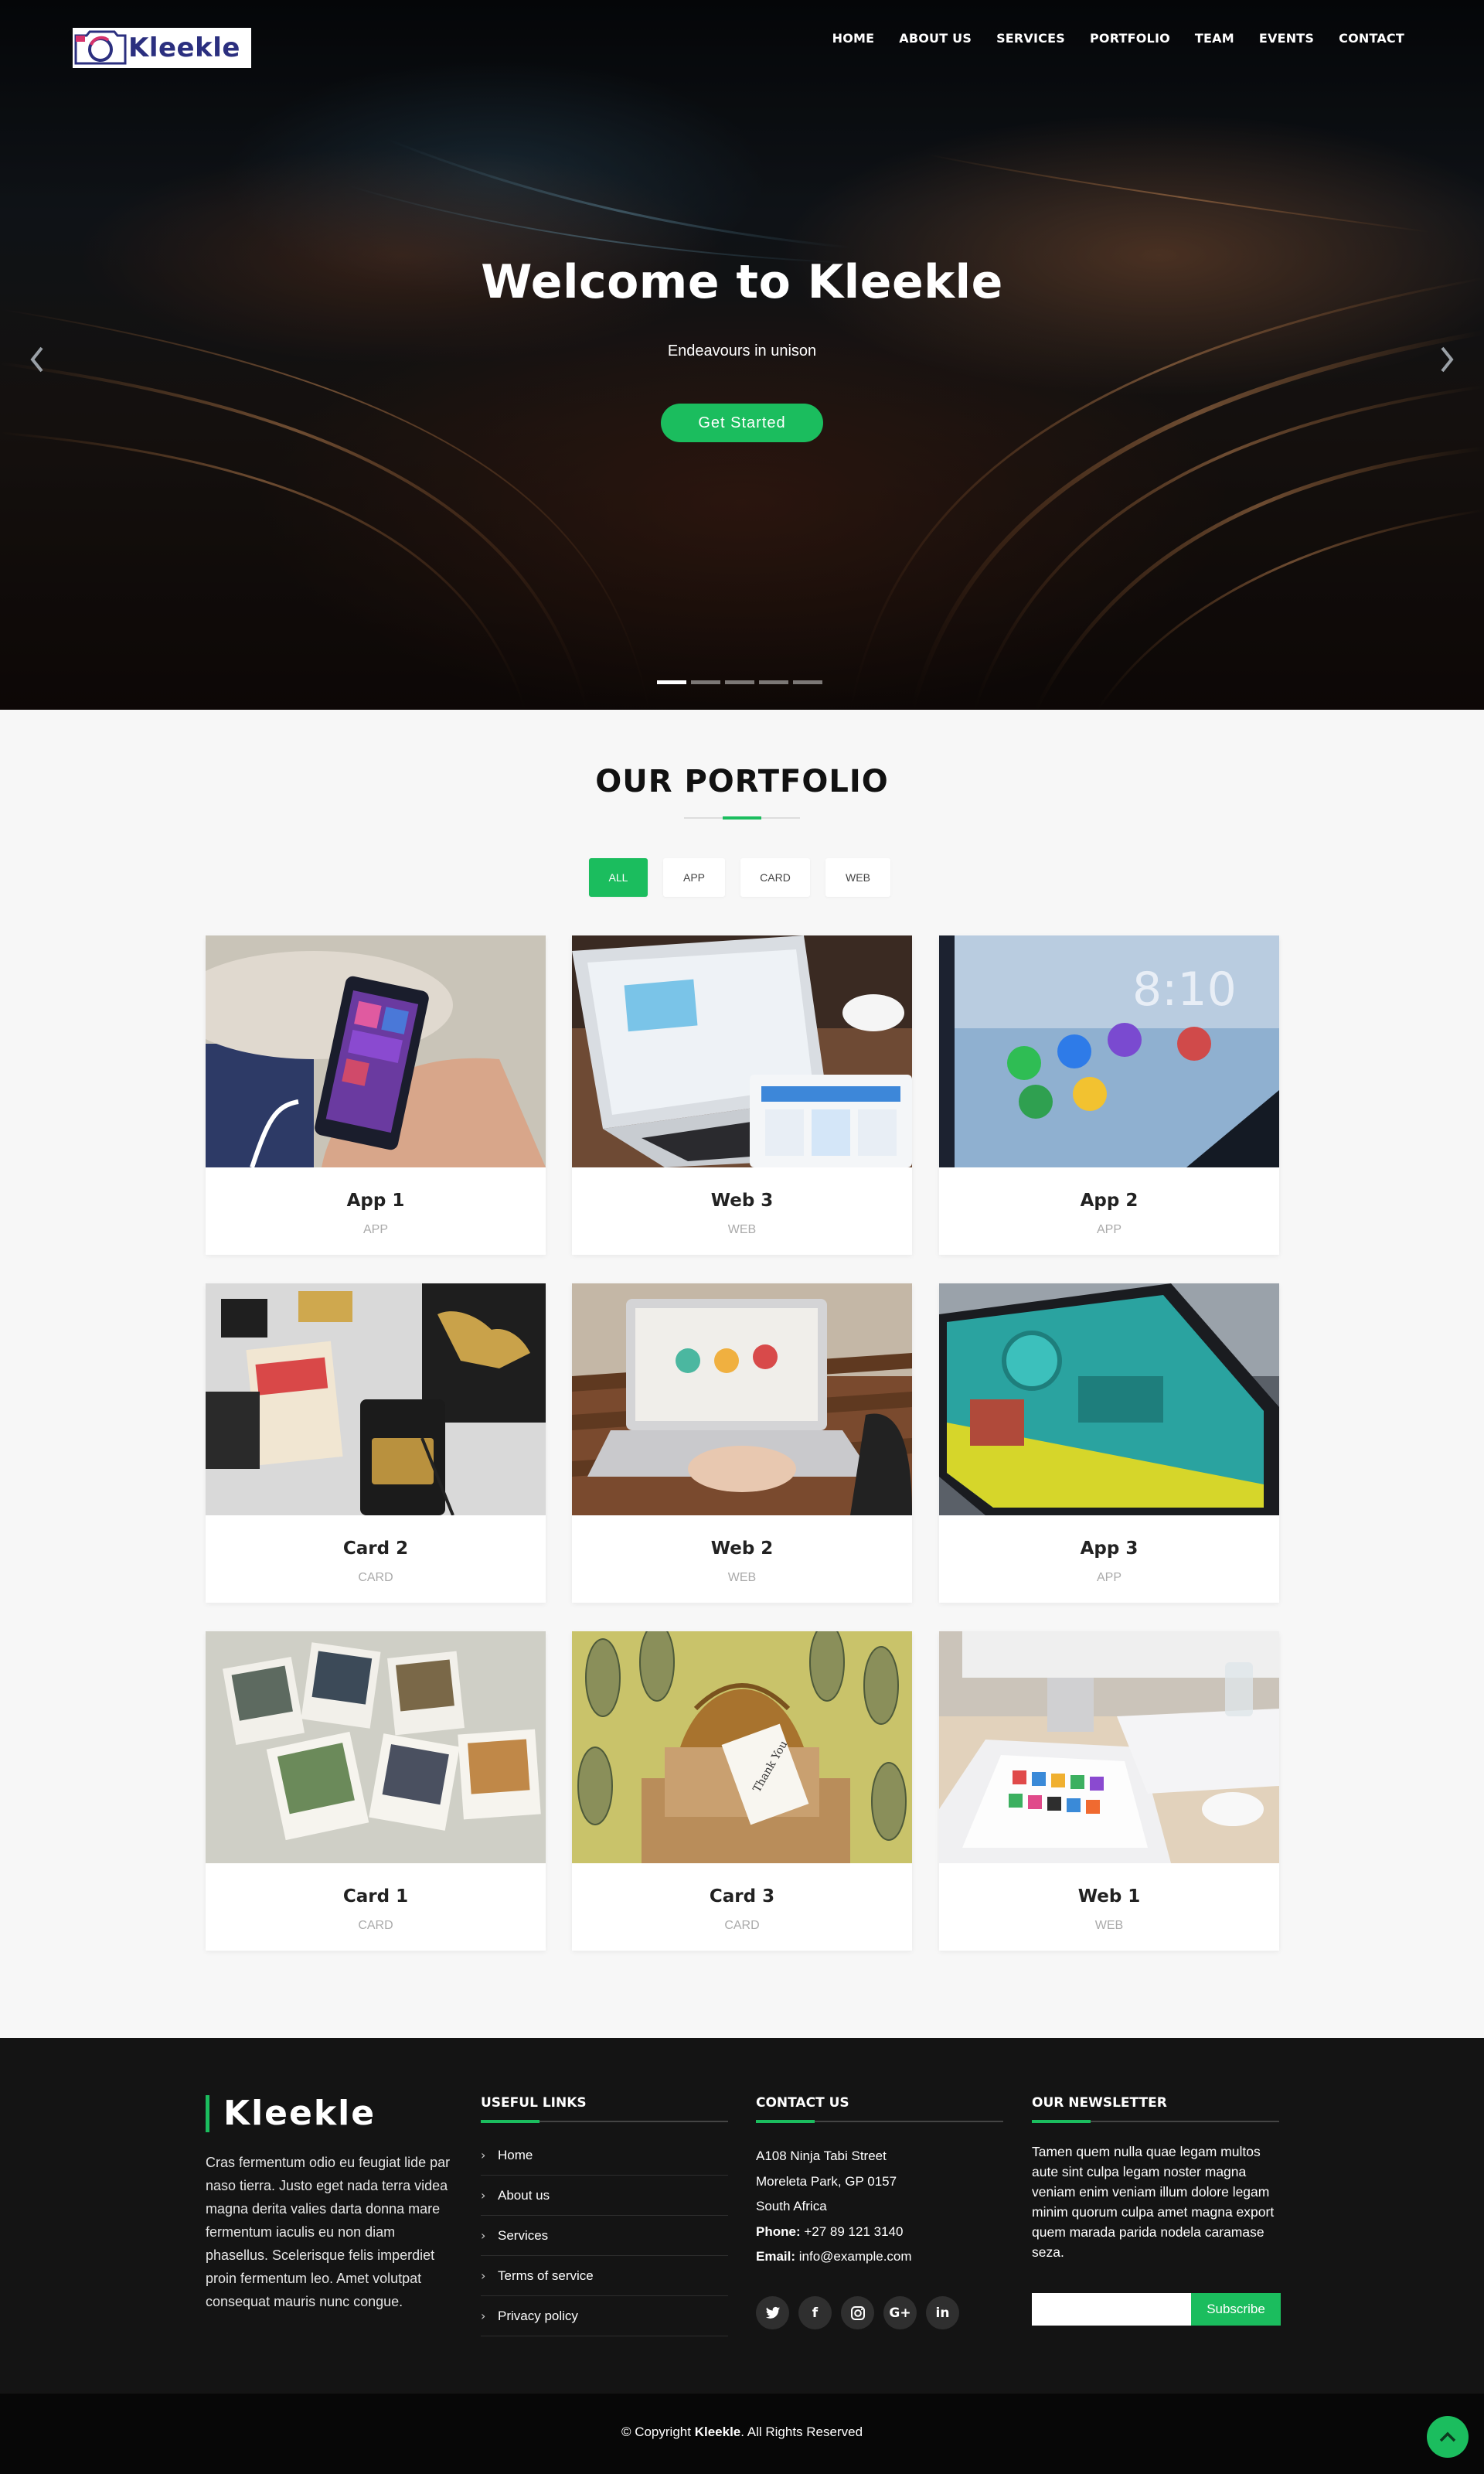 This screenshot has height=2474, width=1484. Describe the element at coordinates (854, 2231) in the screenshot. I see `contact-phone-value: +27 89 121 3140` at that location.